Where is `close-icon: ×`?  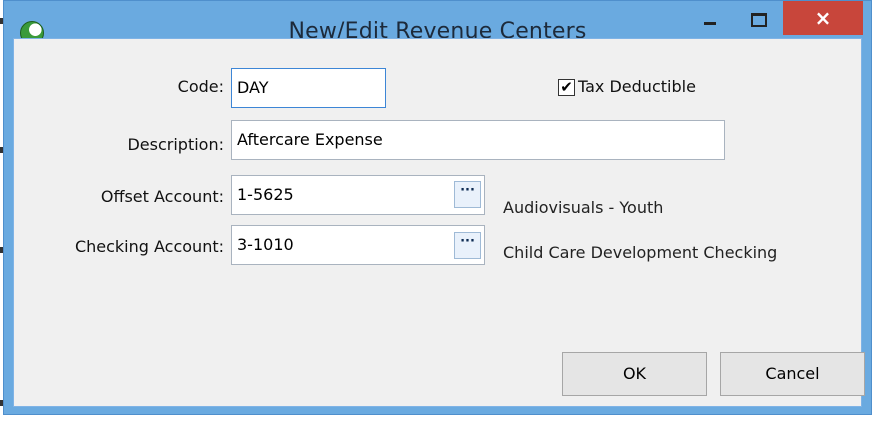 close-icon: × is located at coordinates (823, 18).